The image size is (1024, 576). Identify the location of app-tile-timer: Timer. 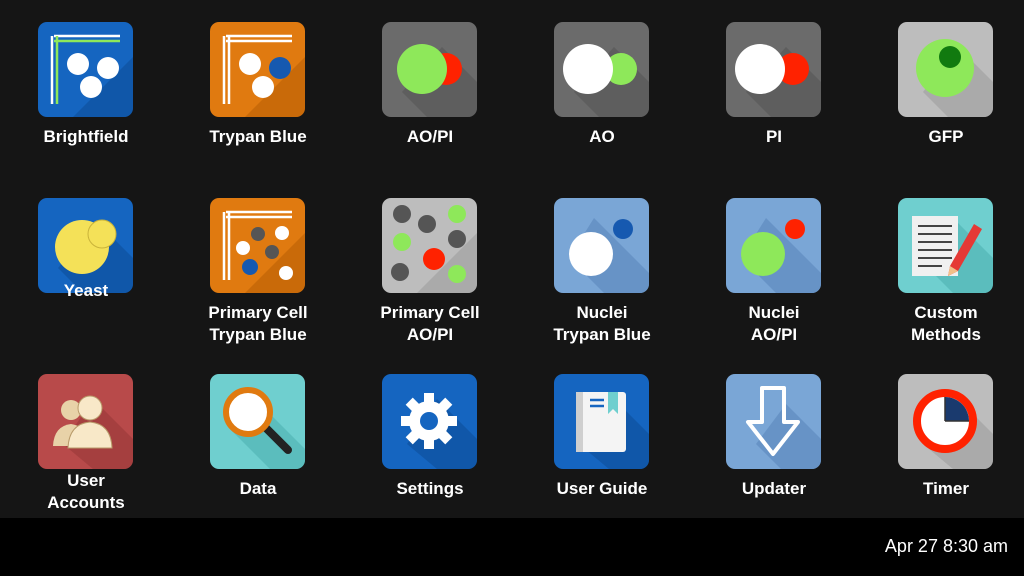
(942, 432).